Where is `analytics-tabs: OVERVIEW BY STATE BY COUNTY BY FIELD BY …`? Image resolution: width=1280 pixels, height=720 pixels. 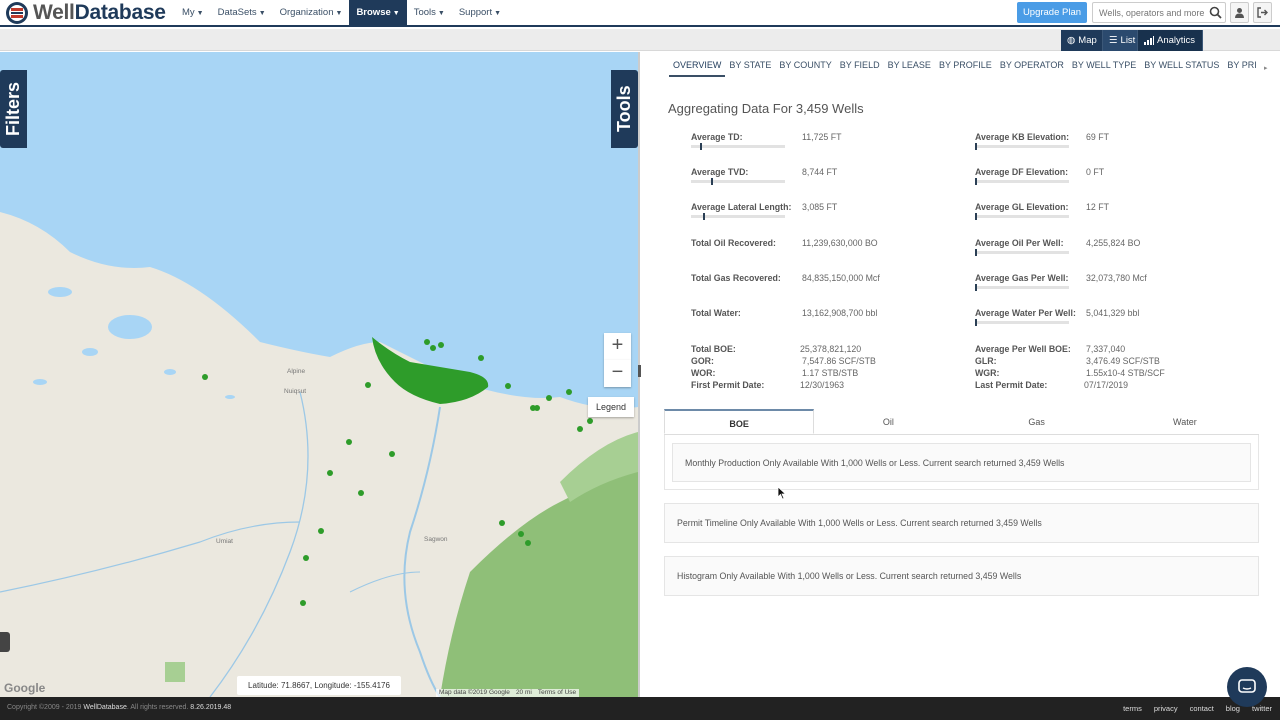 analytics-tabs: OVERVIEW BY STATE BY COUNTY BY FIELD BY … is located at coordinates (963, 66).